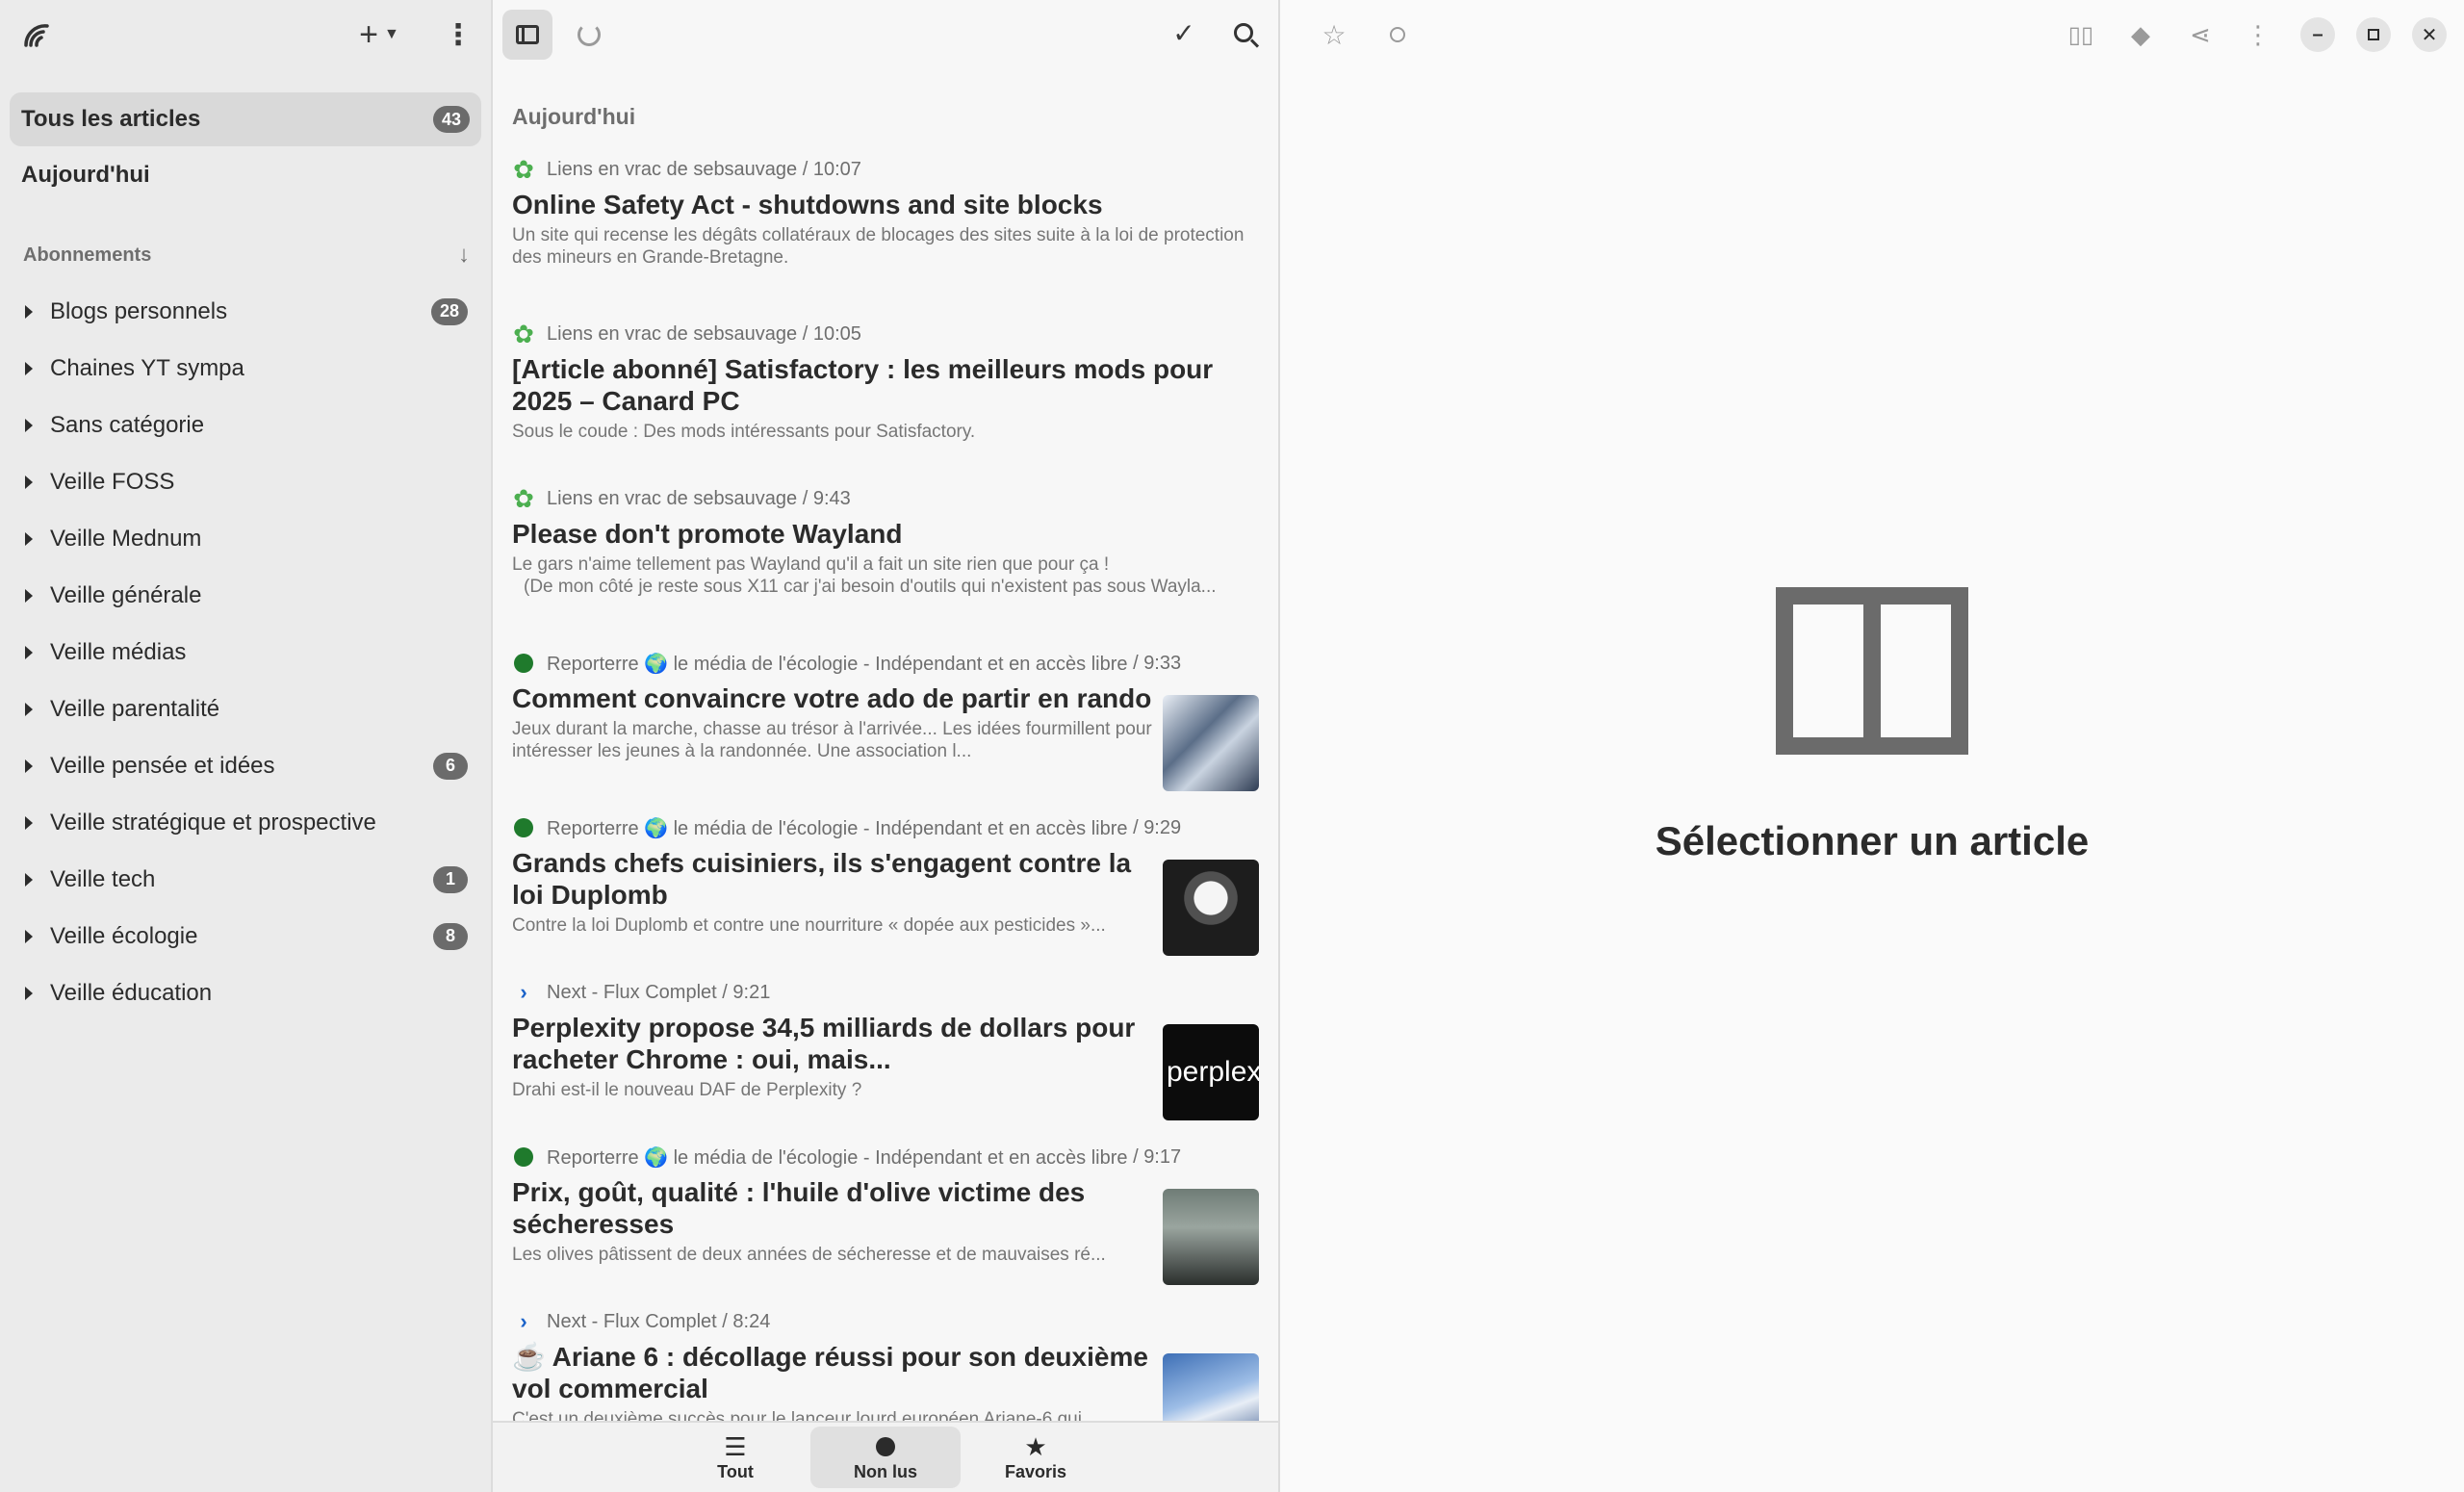  What do you see at coordinates (1184, 32) in the screenshot?
I see `mark-all-read-button: ✓` at bounding box center [1184, 32].